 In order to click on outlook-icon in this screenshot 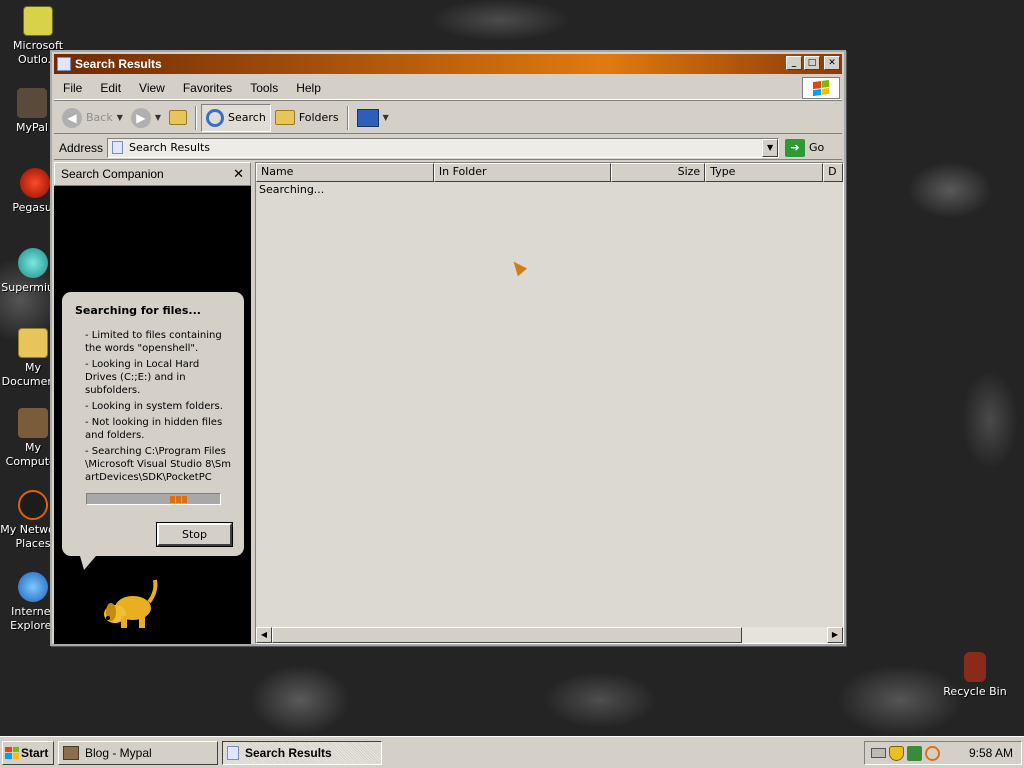, I will do `click(38, 21)`.